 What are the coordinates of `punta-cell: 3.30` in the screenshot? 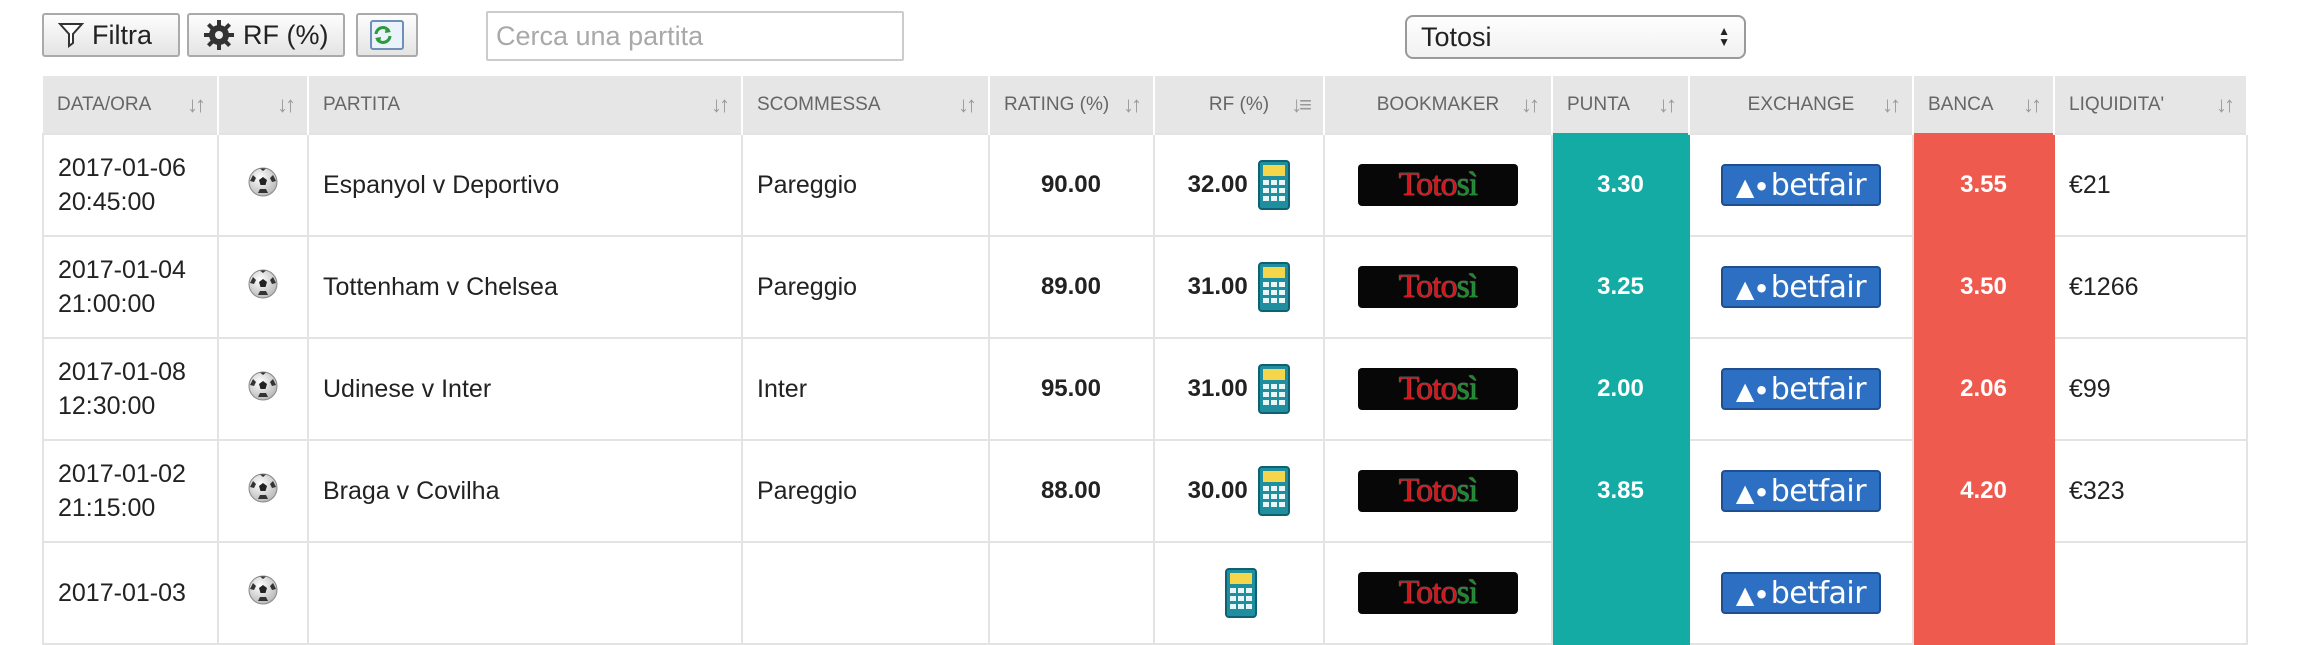 It's located at (1620, 185).